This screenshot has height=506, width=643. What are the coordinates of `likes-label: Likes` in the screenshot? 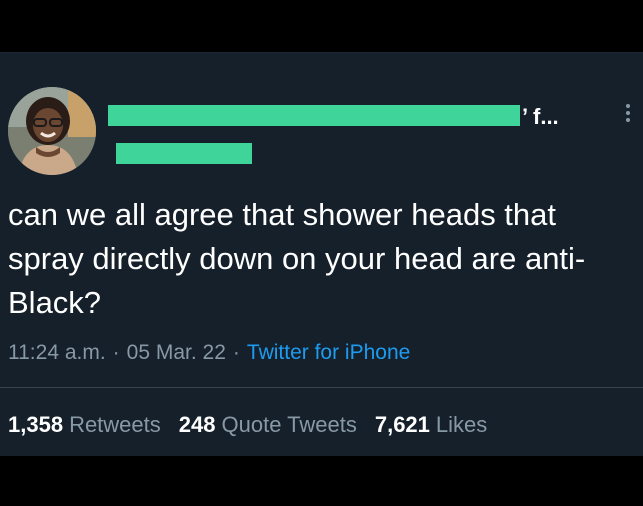 It's located at (461, 424).